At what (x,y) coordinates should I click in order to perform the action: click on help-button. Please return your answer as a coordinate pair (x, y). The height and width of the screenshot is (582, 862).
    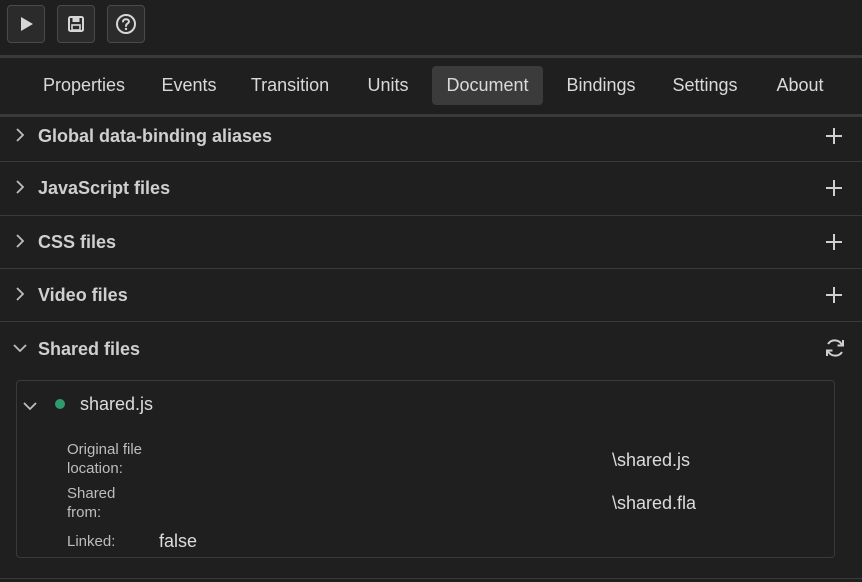
    Looking at the image, I should click on (126, 24).